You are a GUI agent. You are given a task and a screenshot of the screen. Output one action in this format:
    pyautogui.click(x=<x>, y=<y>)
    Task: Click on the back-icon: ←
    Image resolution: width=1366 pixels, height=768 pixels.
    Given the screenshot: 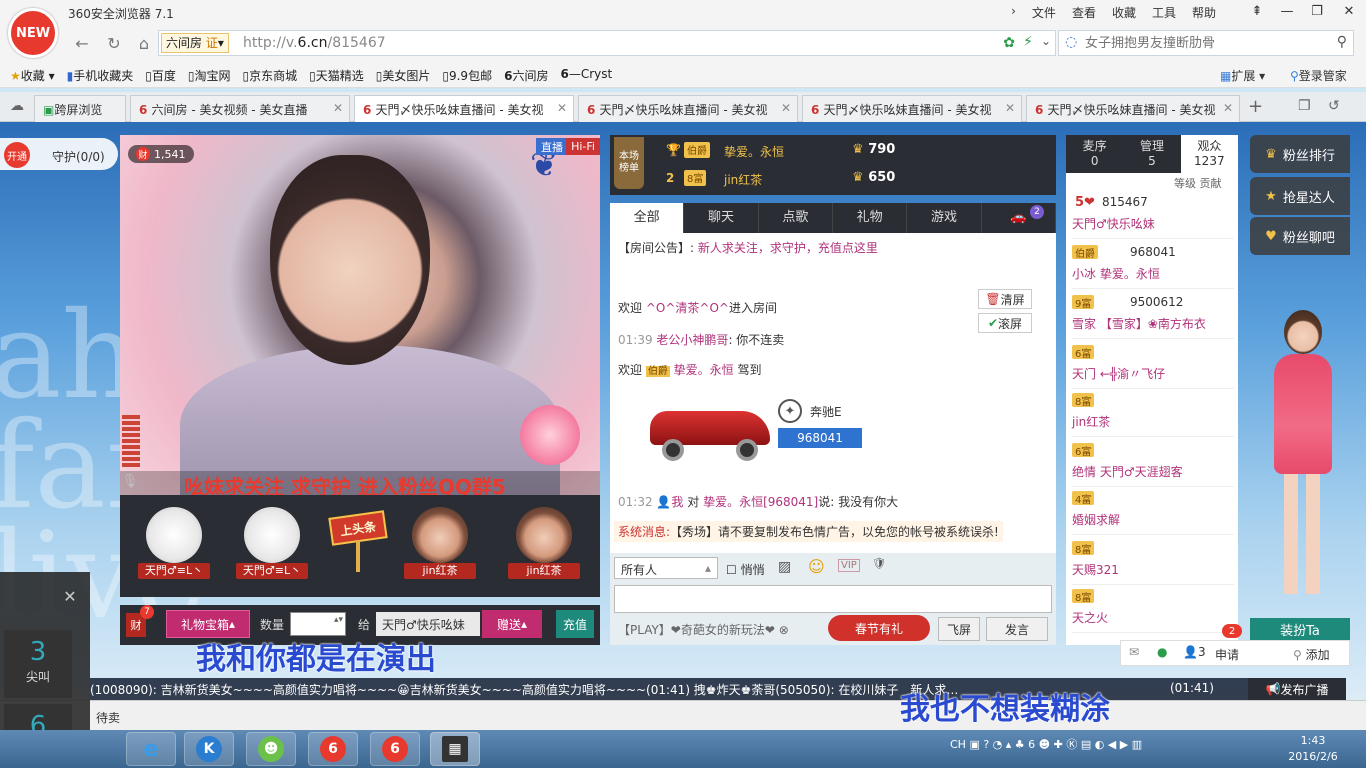 What is the action you would take?
    pyautogui.click(x=82, y=43)
    